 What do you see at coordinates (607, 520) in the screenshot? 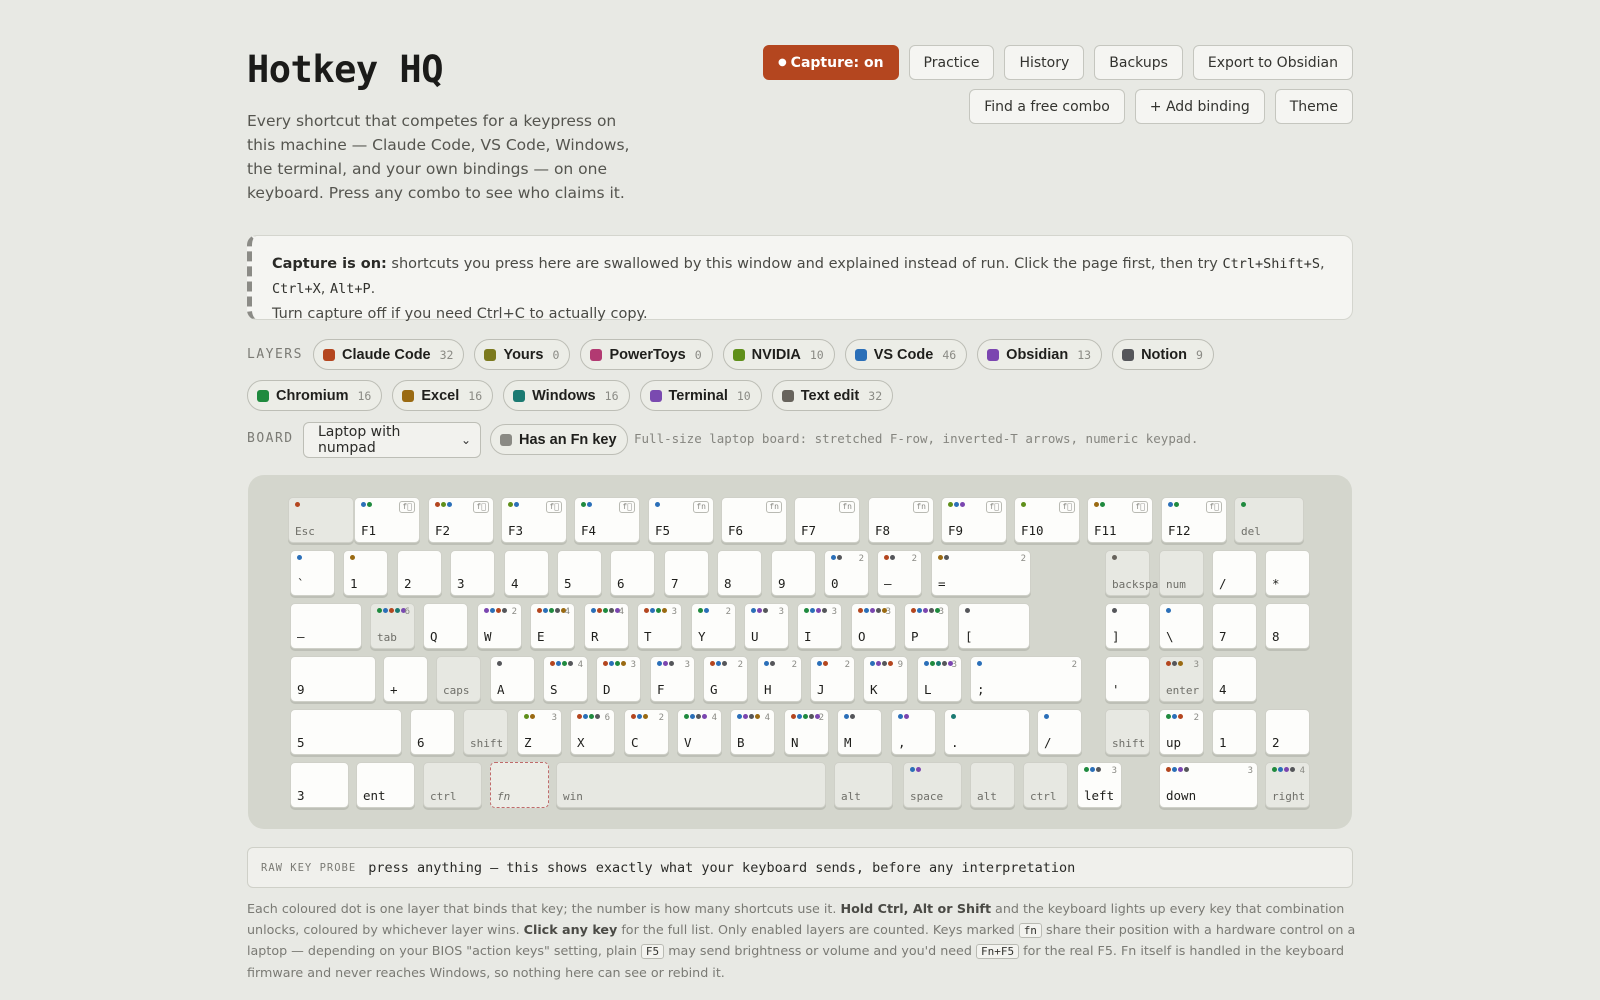
I see `key: f⃞ F4` at bounding box center [607, 520].